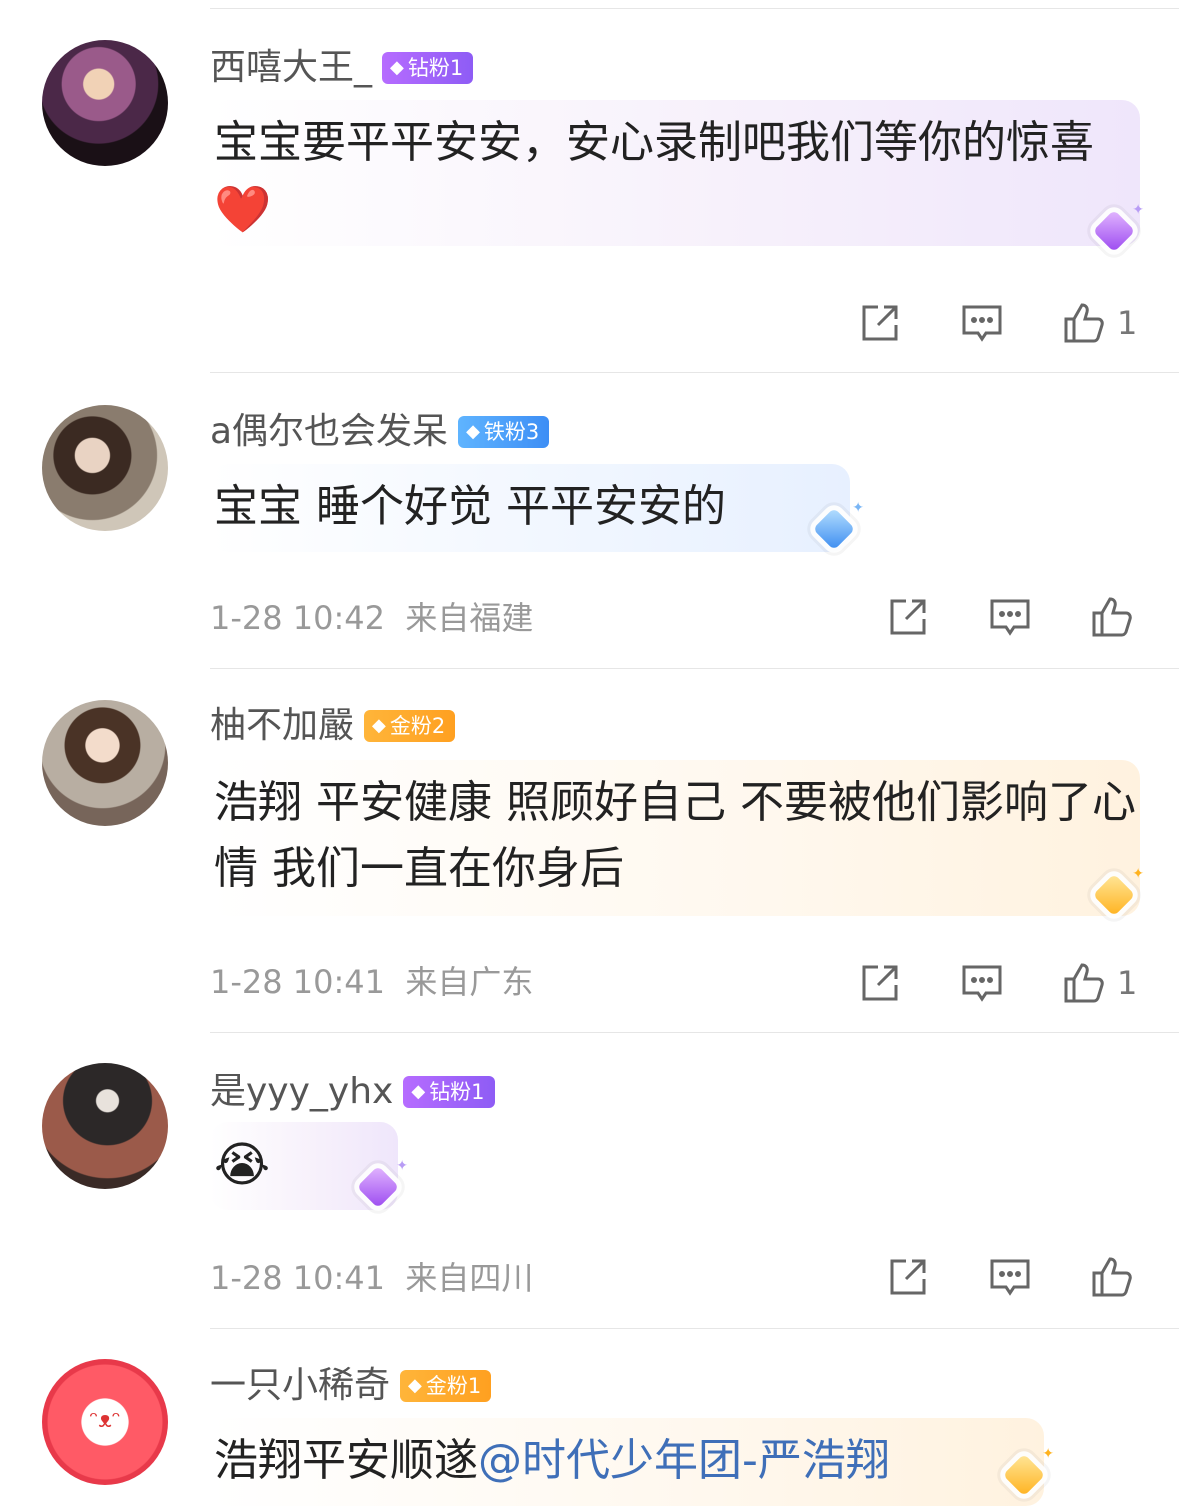  Describe the element at coordinates (511, 432) in the screenshot. I see `badge-label: 铁粉3` at that location.